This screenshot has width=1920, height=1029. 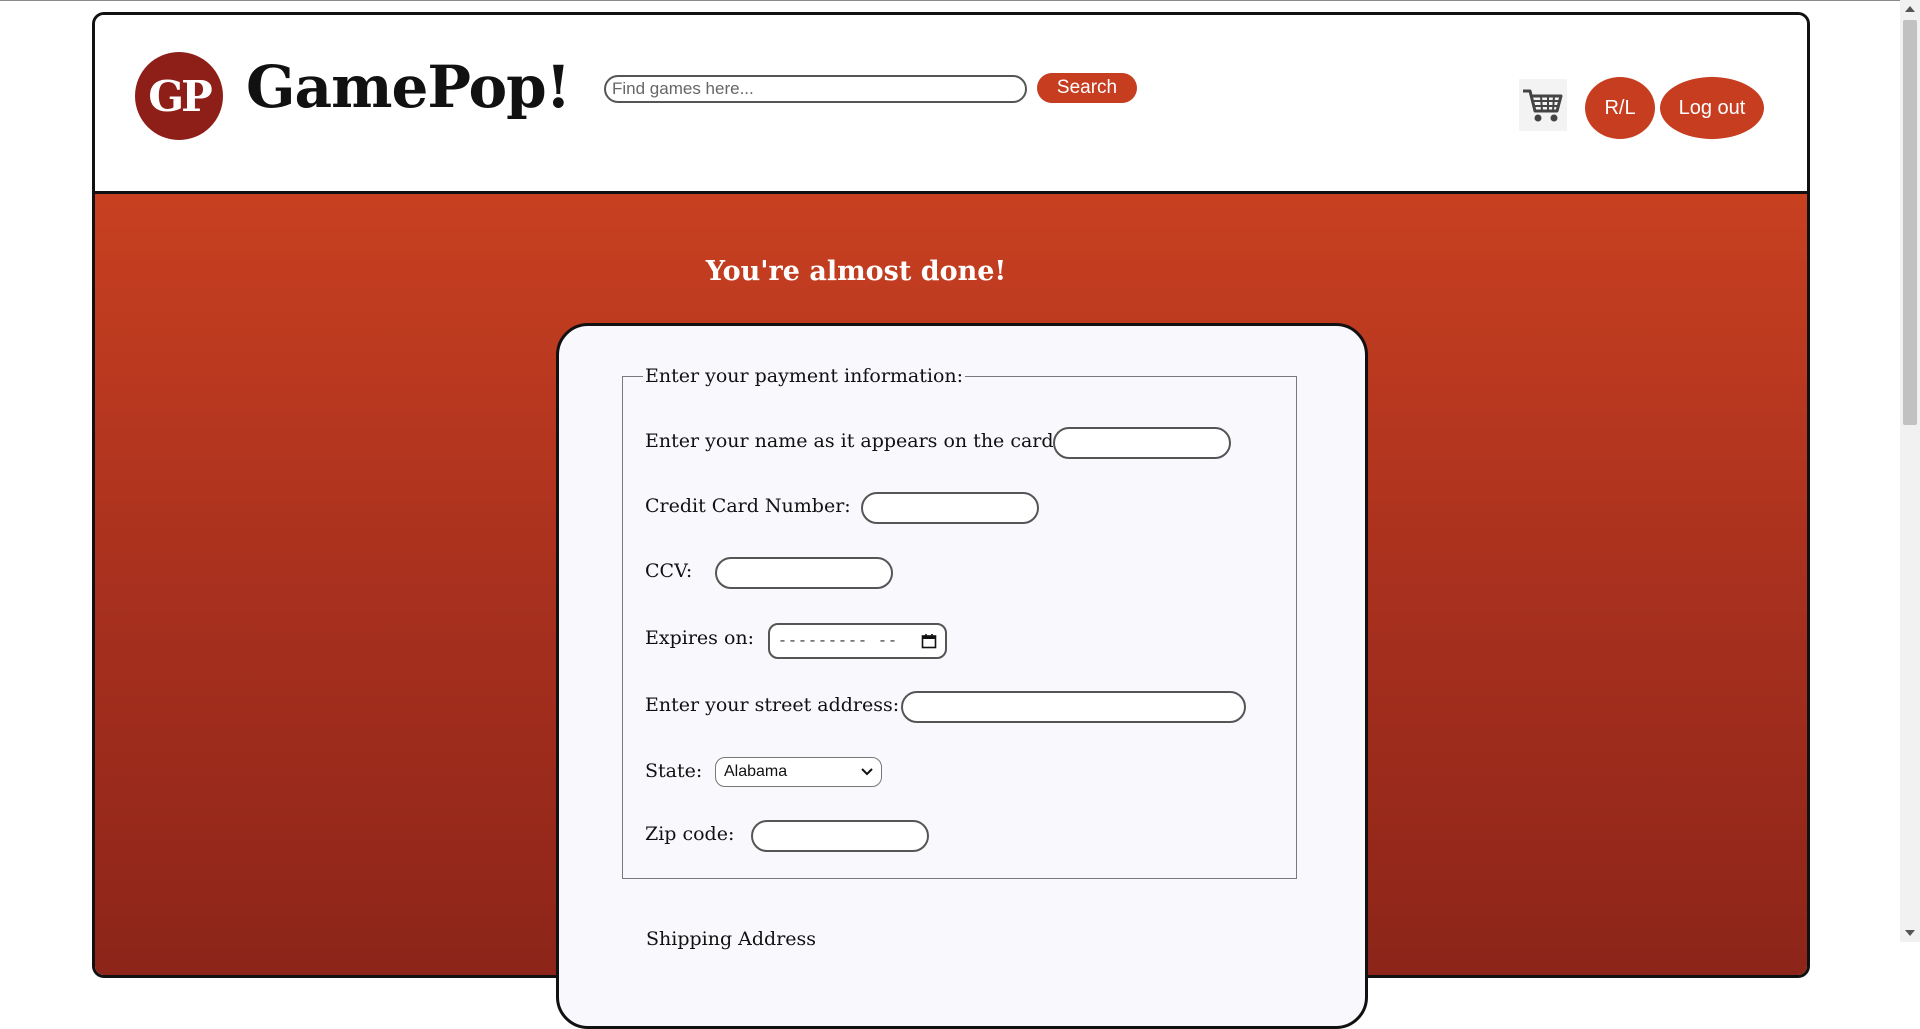 I want to click on cart-svg, so click(x=1543, y=105).